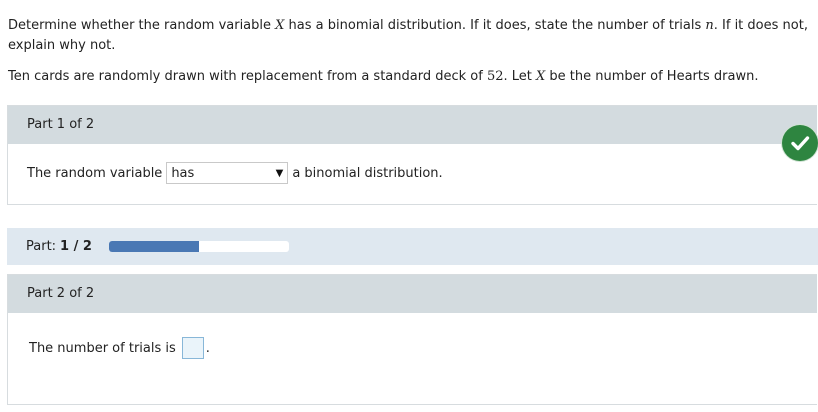  I want to click on part-1-prefix: The random variable, so click(95, 173).